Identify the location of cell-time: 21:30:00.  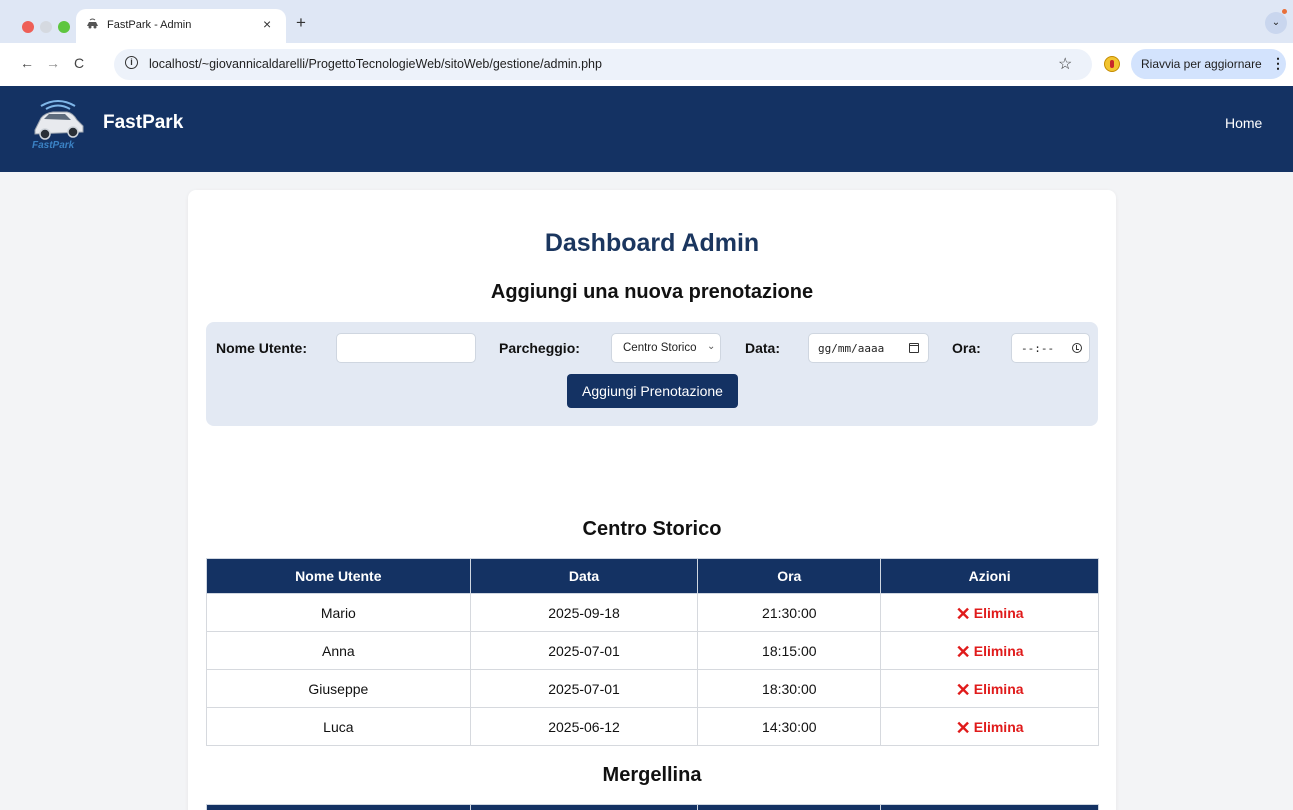
(789, 612).